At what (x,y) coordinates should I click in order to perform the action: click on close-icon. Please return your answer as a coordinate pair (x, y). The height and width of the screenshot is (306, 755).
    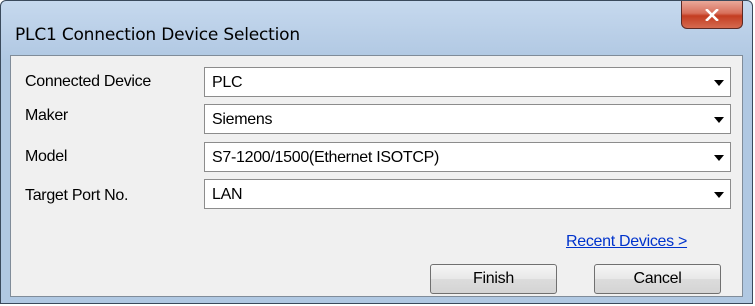
    Looking at the image, I should click on (712, 14).